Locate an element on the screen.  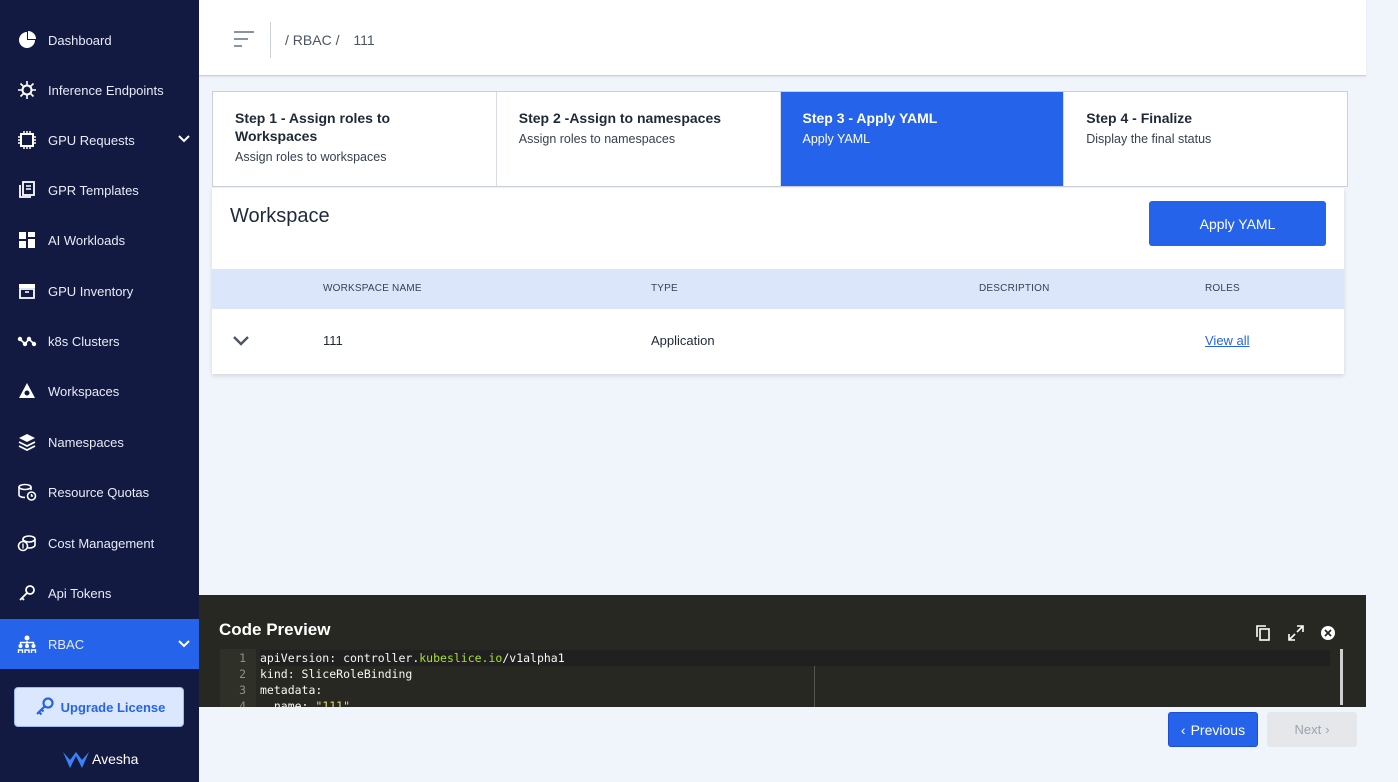
sidebar-item-label: Api Tokens is located at coordinates (80, 593).